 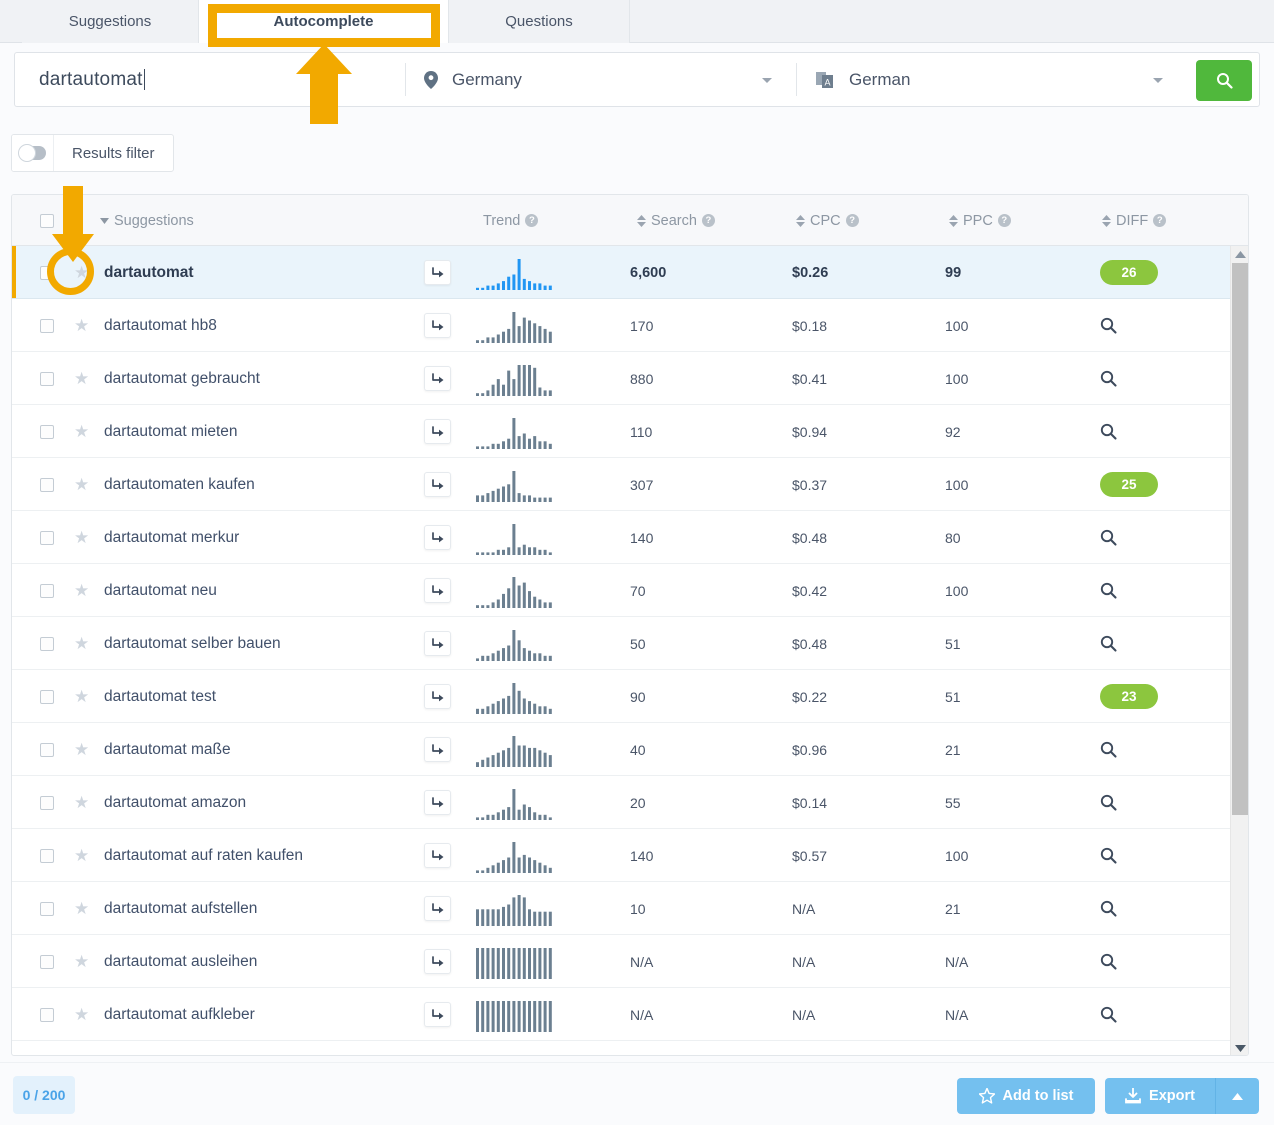 What do you see at coordinates (622, 908) in the screenshot?
I see `table-row: ★ dartautomat aufstellen 10 N/A 21` at bounding box center [622, 908].